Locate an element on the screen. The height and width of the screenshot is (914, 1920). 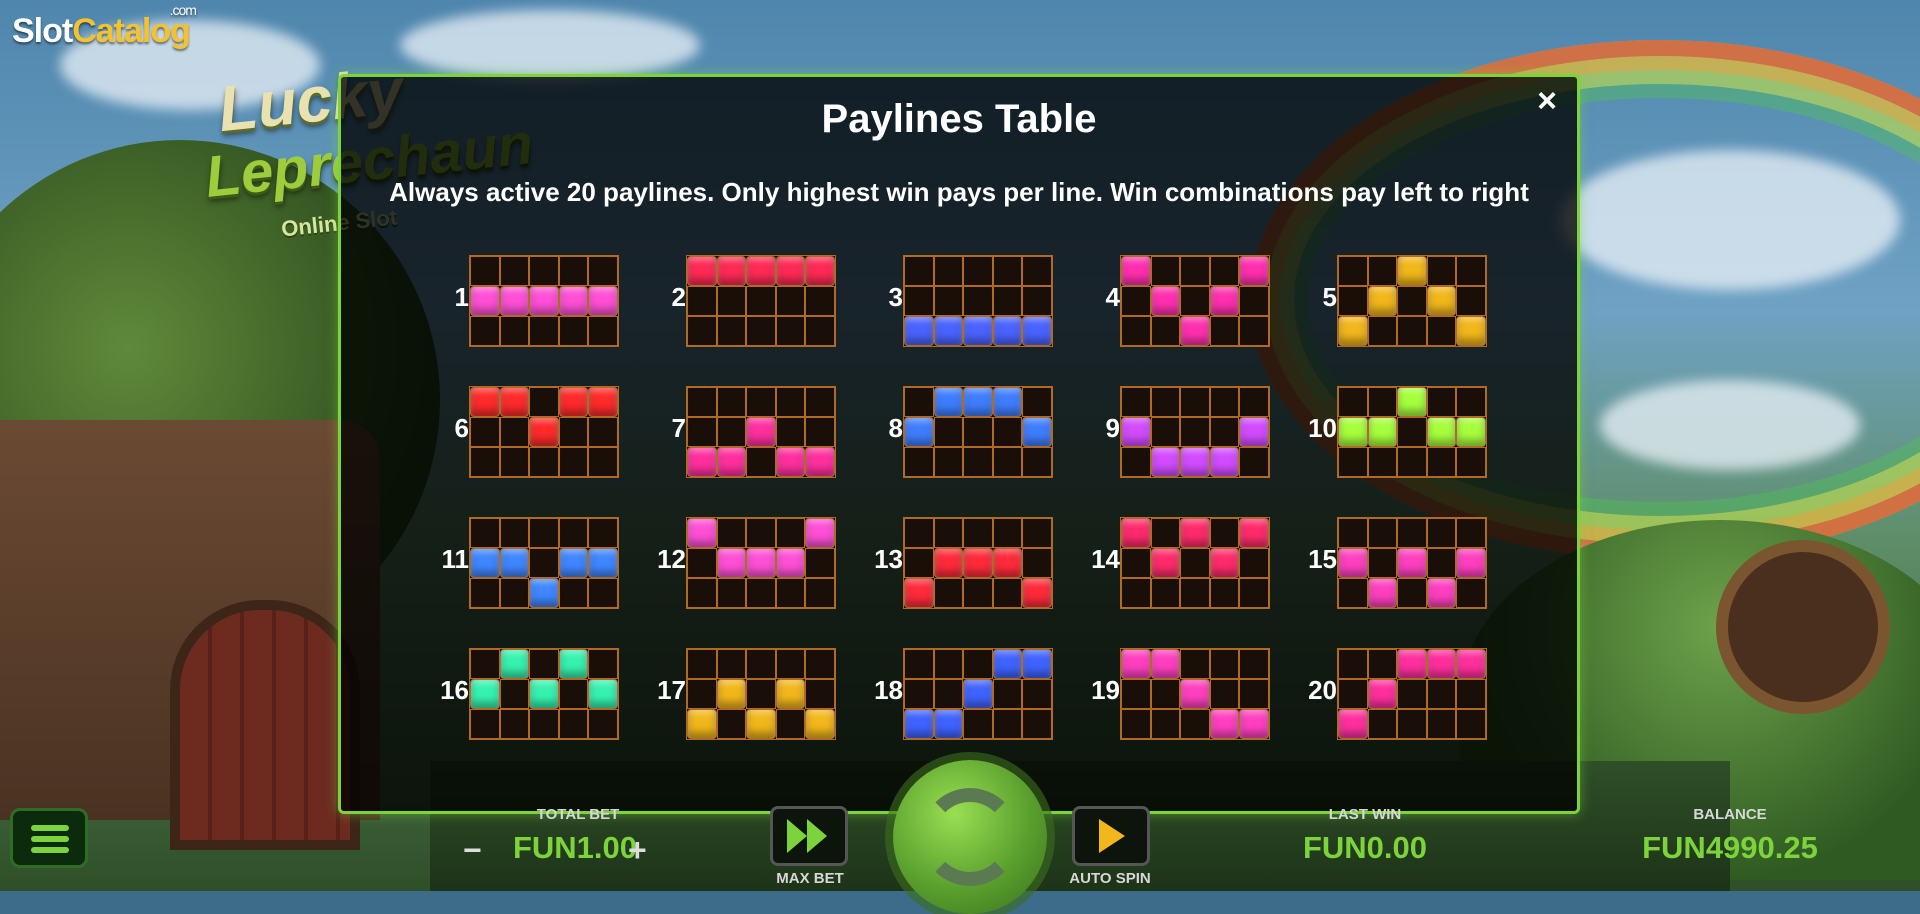
payline-4: 4 is located at coordinates (1176, 297).